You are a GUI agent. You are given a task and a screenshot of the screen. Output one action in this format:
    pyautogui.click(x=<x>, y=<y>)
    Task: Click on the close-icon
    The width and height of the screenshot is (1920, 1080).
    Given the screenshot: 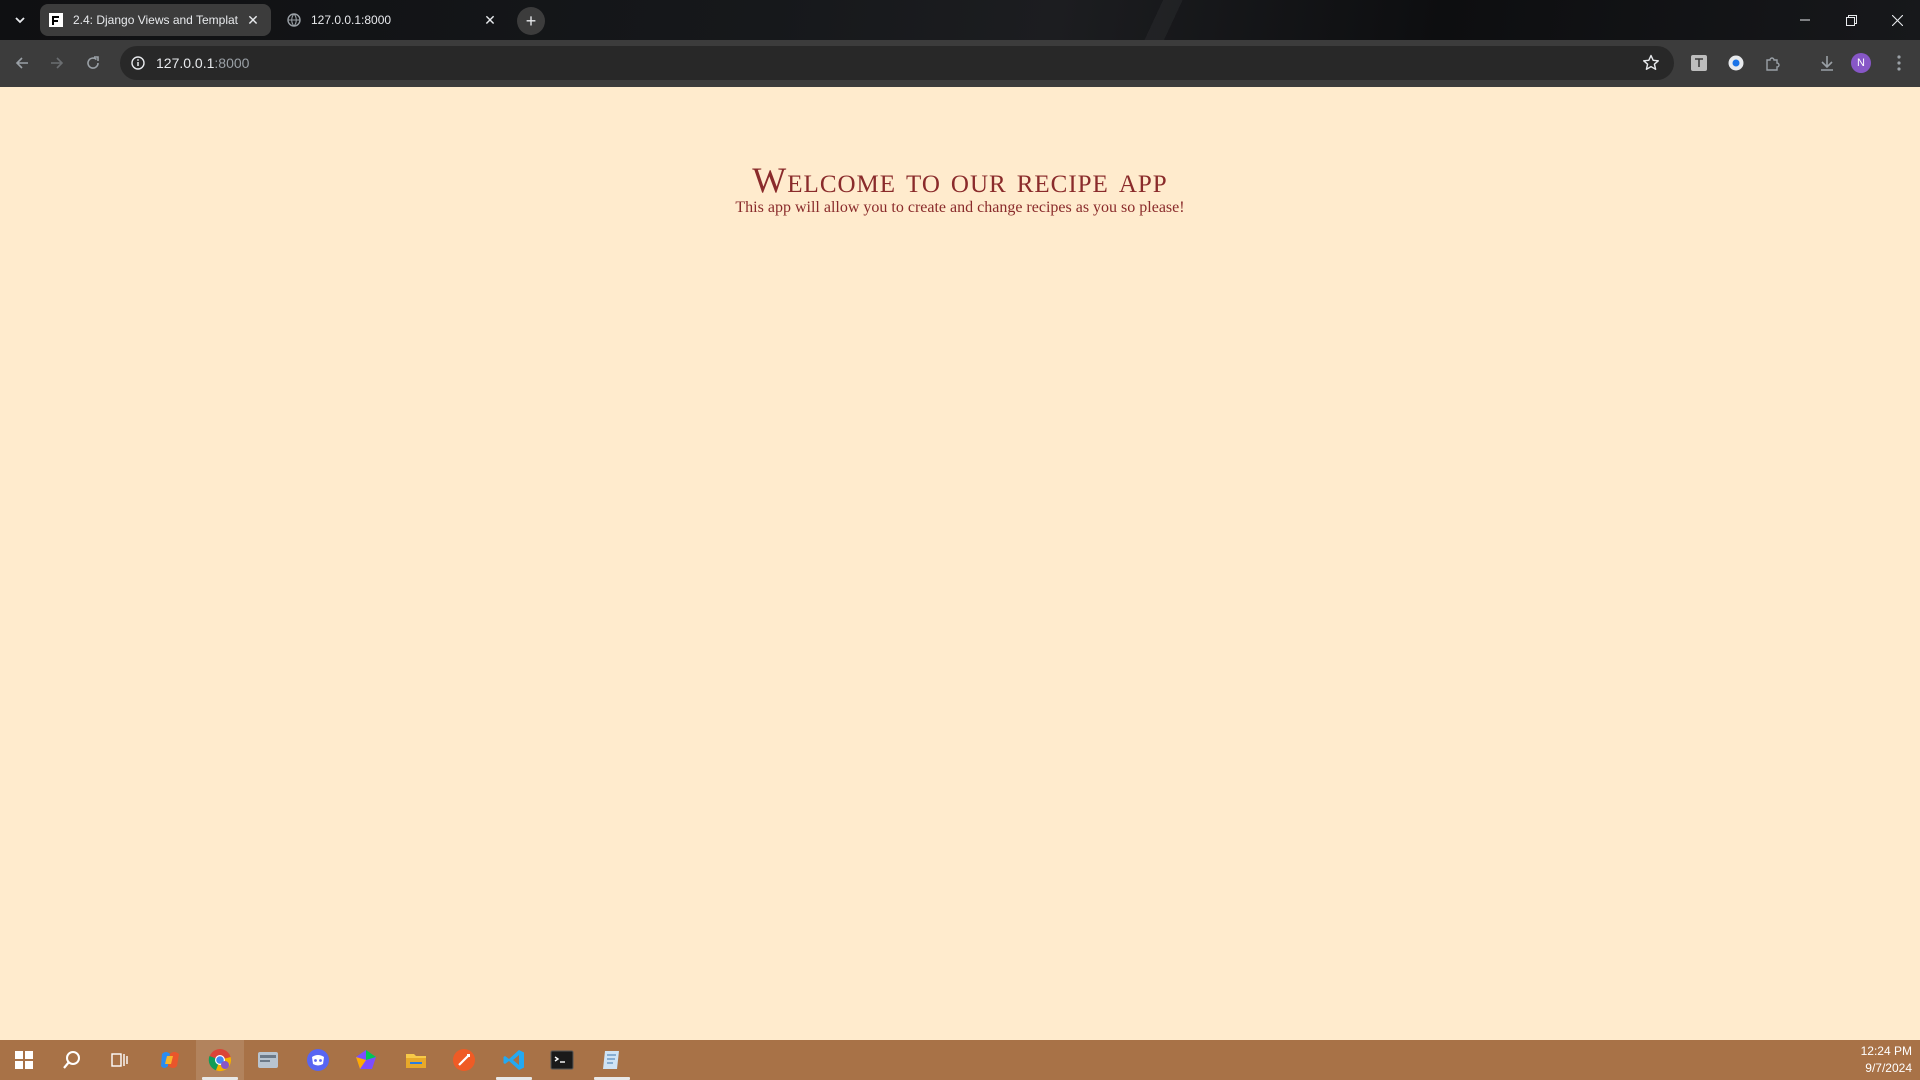 What is the action you would take?
    pyautogui.click(x=1897, y=20)
    